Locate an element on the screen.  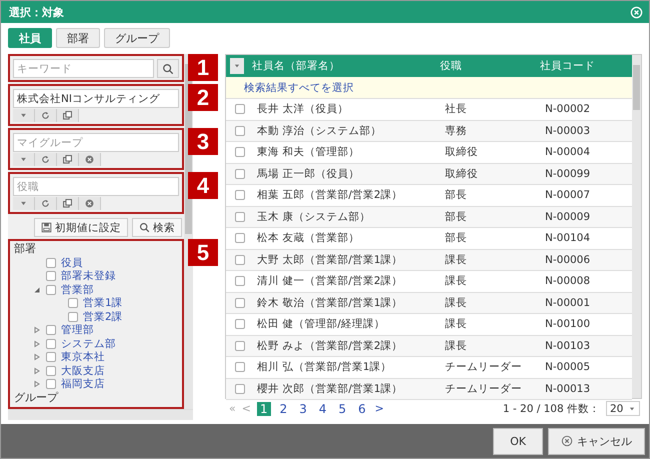
page-link: 6 is located at coordinates (362, 409).